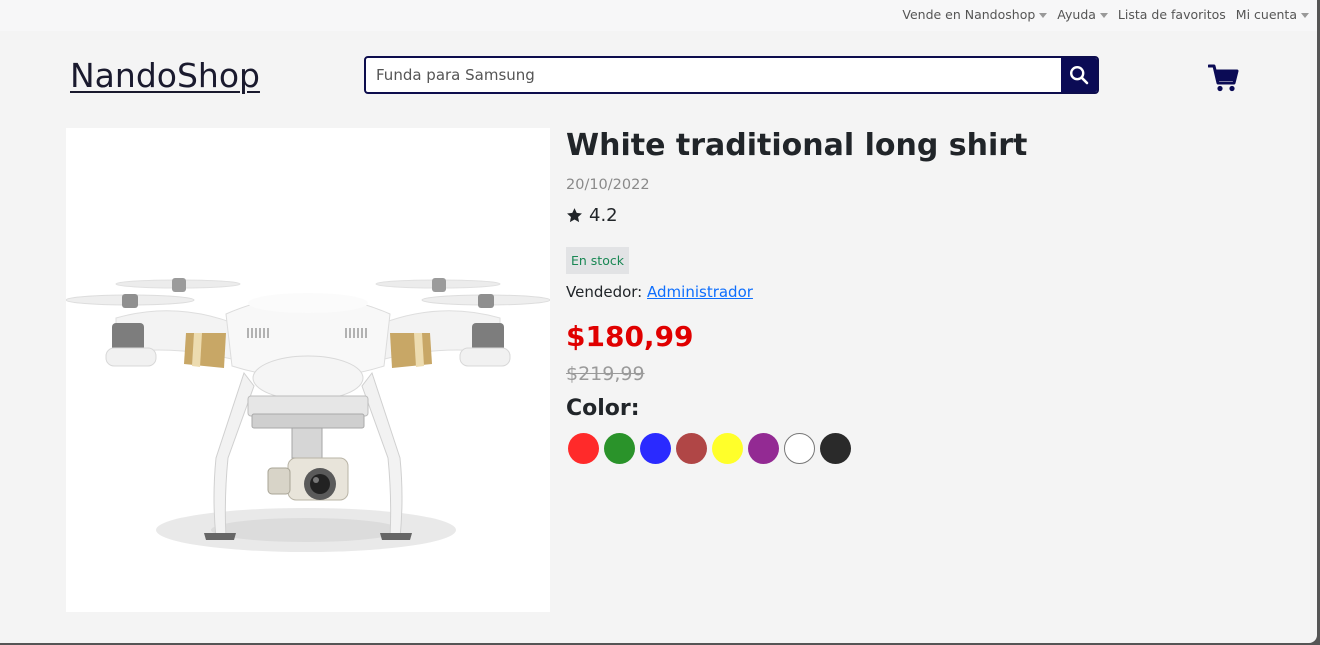 This screenshot has width=1320, height=645. I want to click on seller-link: Administrador, so click(700, 292).